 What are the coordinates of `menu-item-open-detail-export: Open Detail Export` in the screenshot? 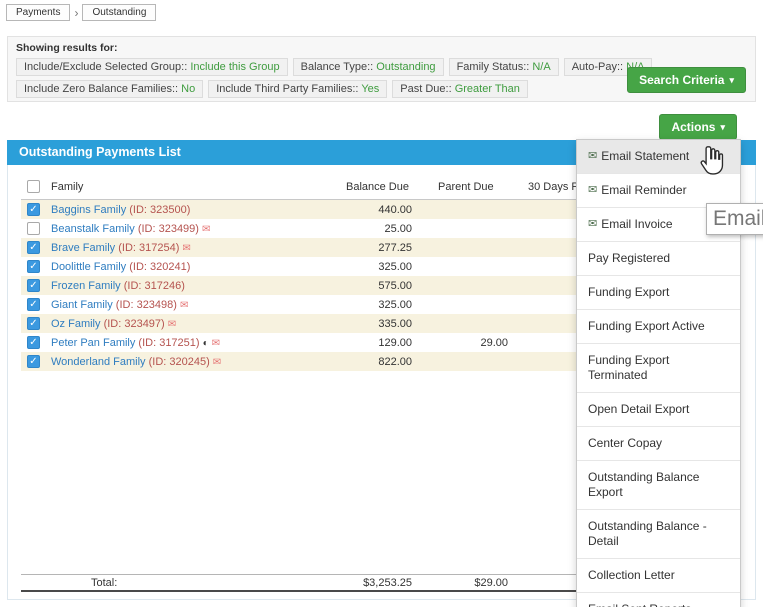 It's located at (658, 409).